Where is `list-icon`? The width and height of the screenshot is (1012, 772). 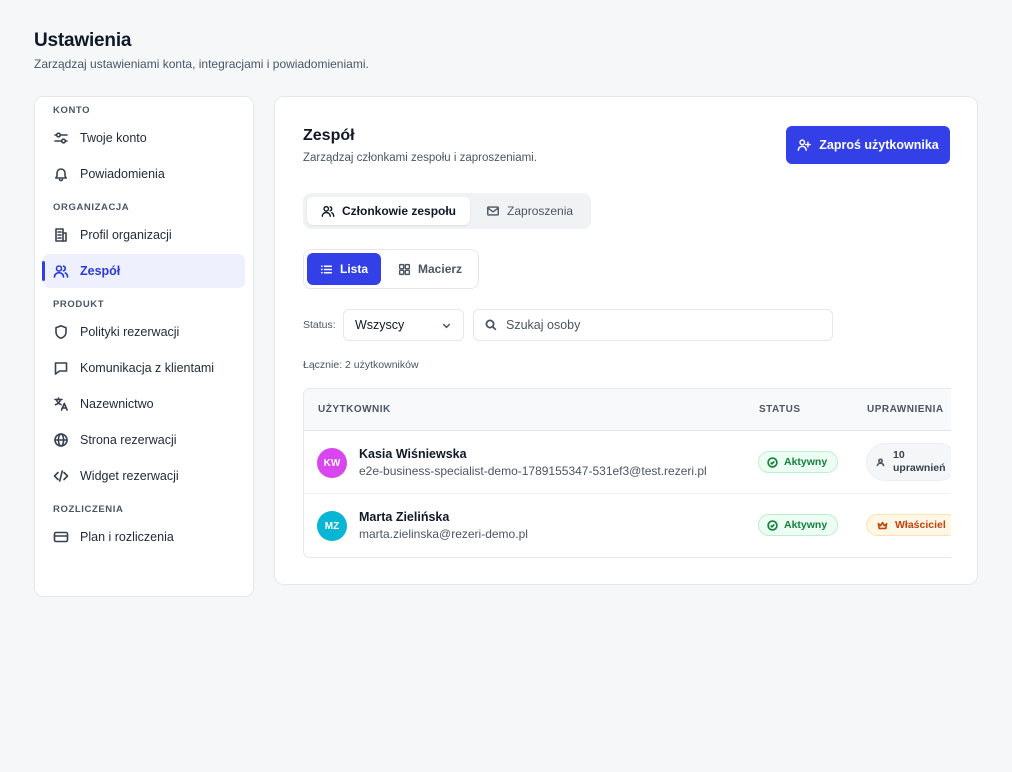 list-icon is located at coordinates (326, 269).